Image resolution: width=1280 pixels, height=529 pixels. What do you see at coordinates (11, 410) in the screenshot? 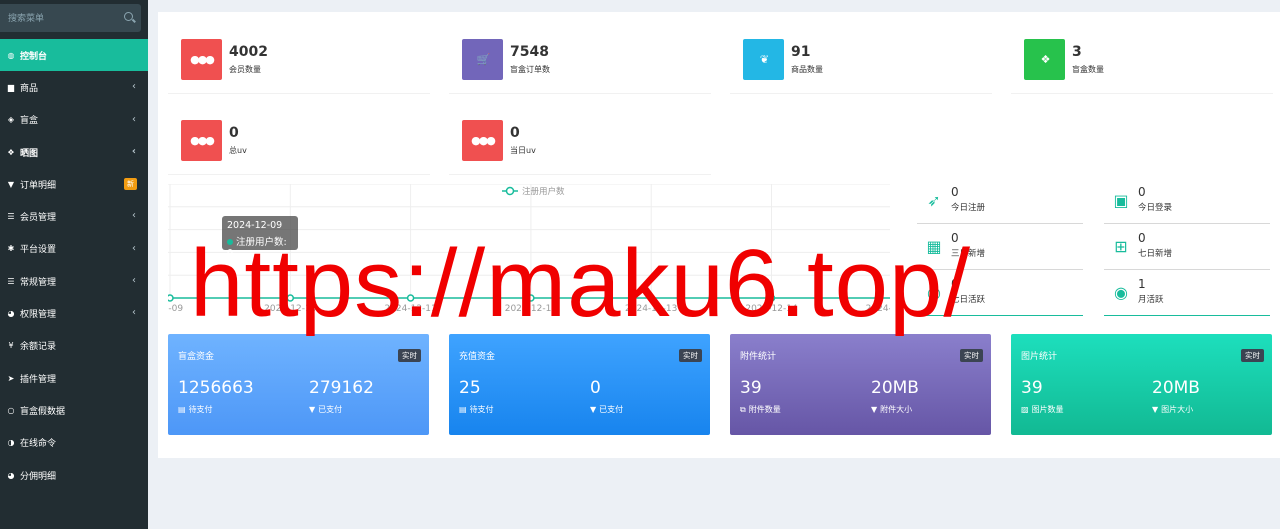
I see `circle-icon: ○` at bounding box center [11, 410].